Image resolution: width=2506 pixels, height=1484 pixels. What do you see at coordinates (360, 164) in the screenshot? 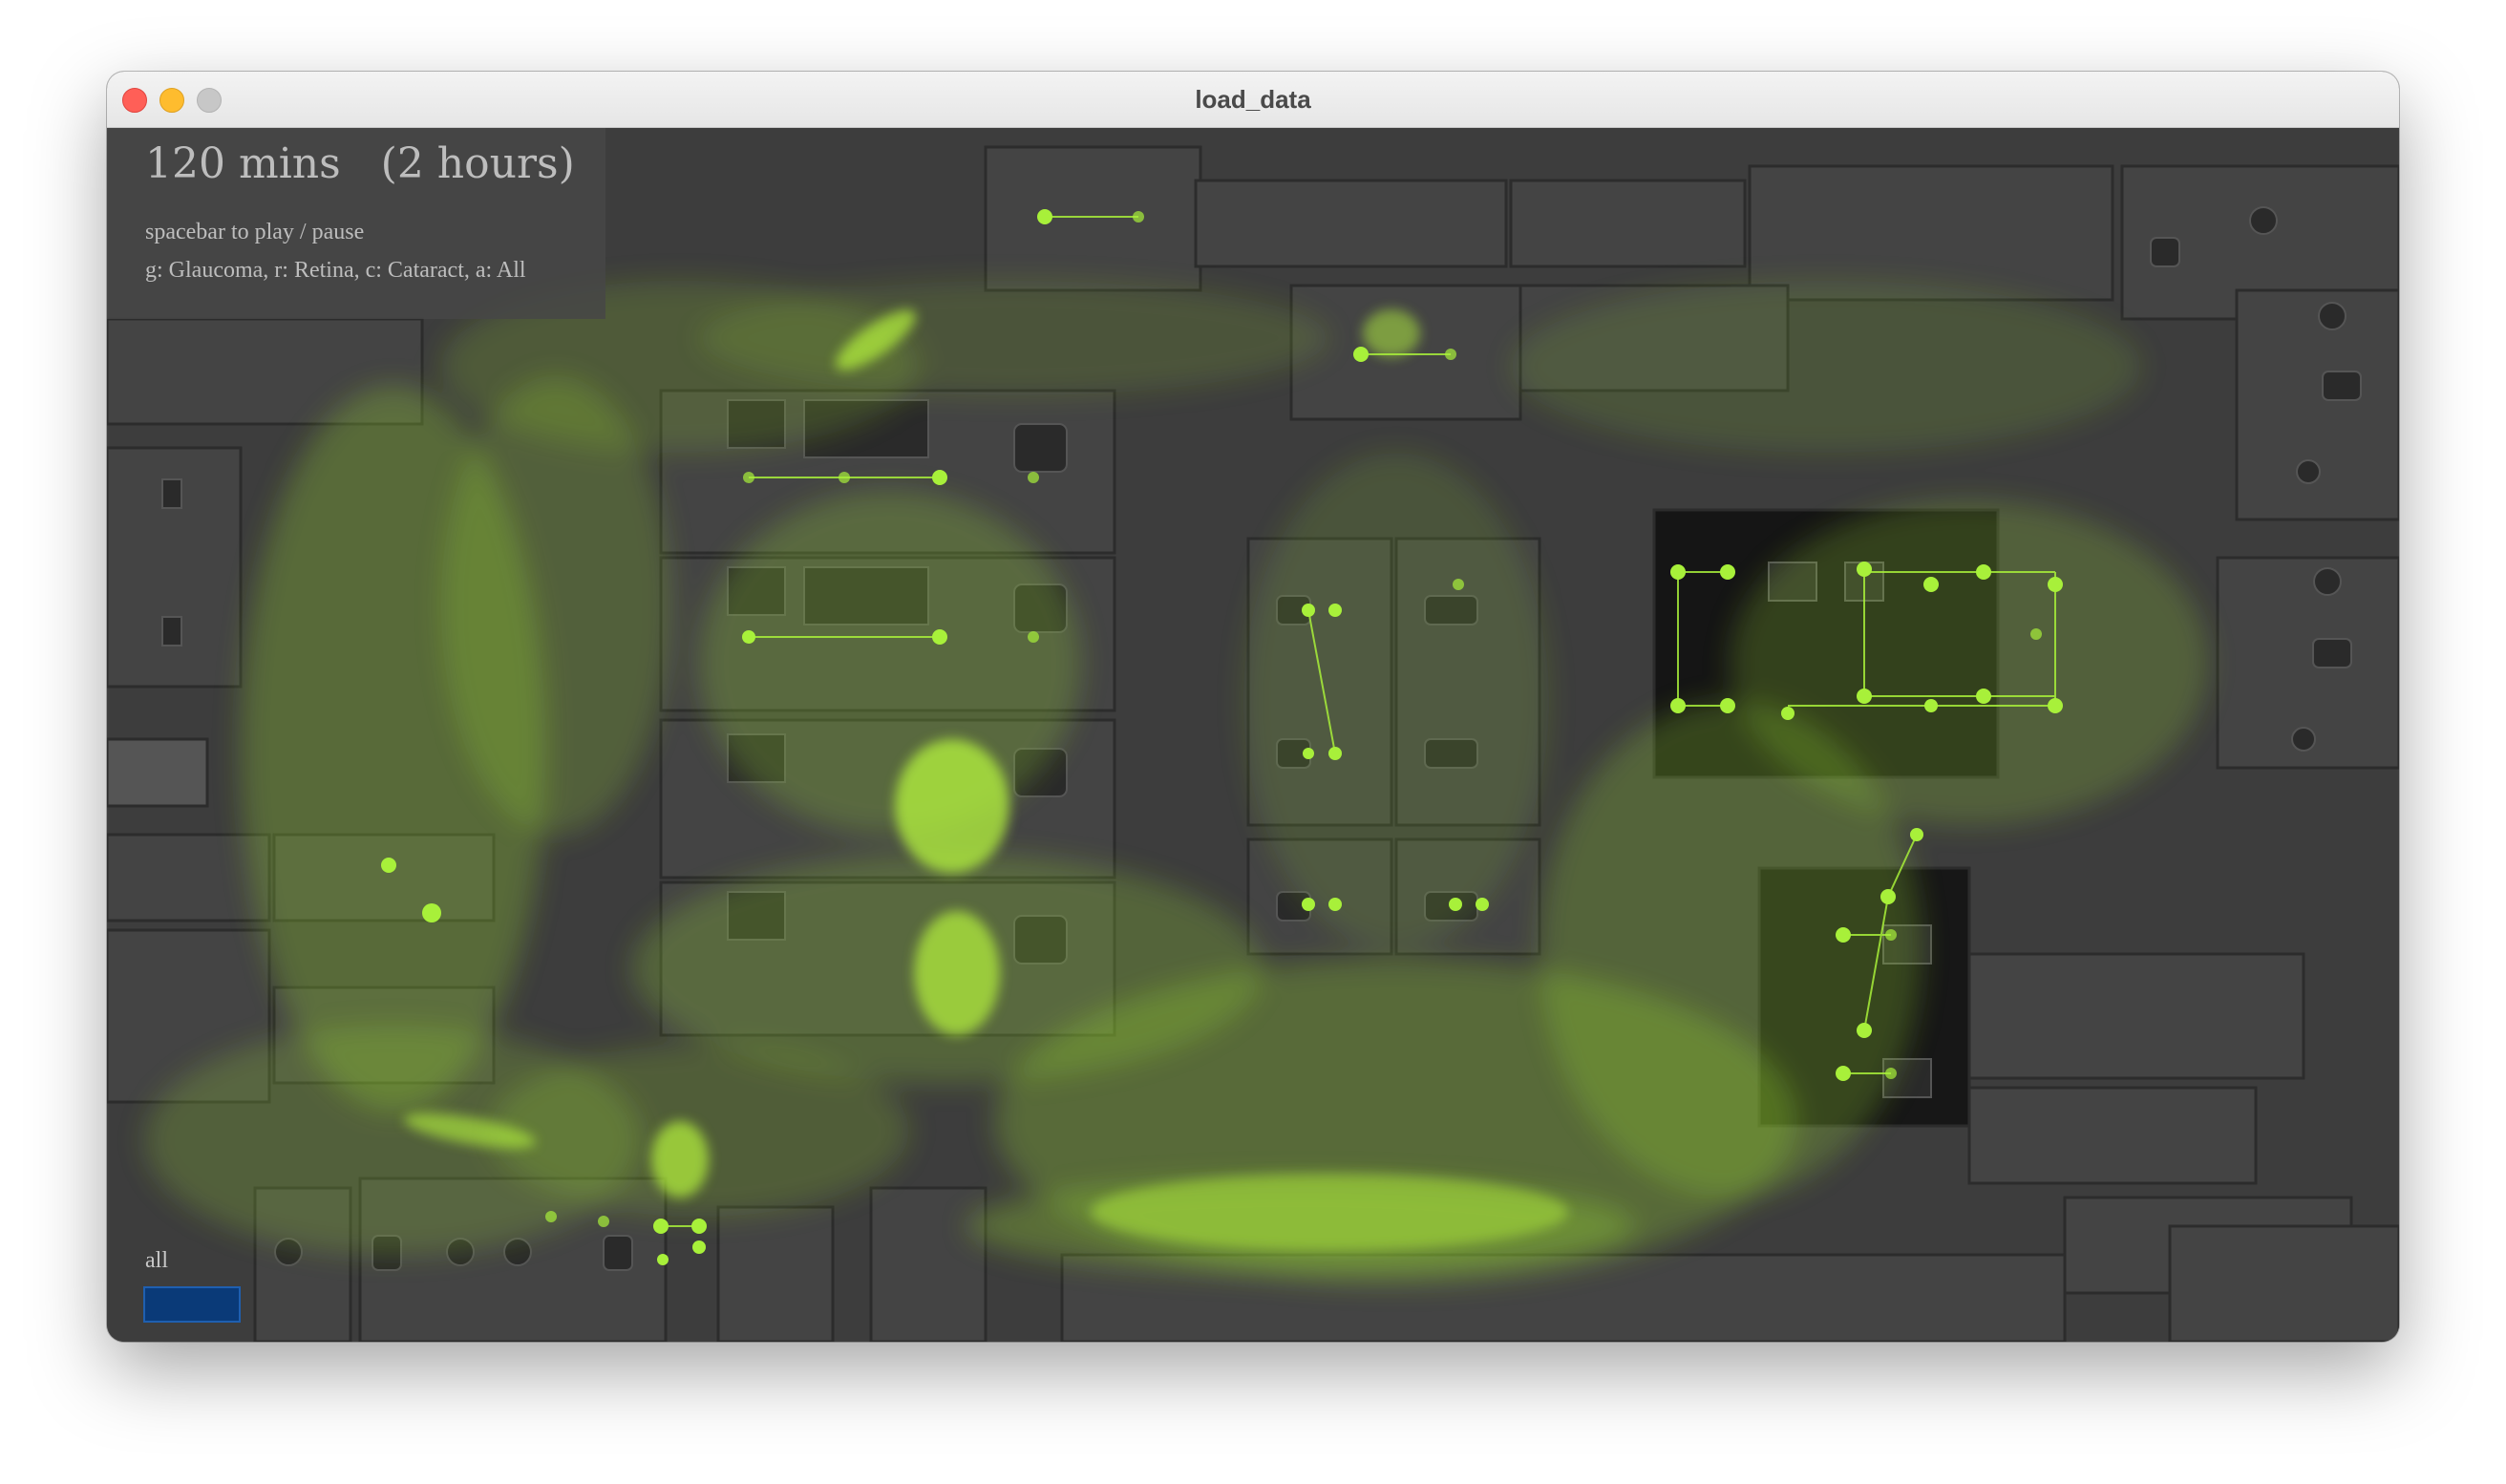
I see `elapsed-time: 120 mins (2 hours)` at bounding box center [360, 164].